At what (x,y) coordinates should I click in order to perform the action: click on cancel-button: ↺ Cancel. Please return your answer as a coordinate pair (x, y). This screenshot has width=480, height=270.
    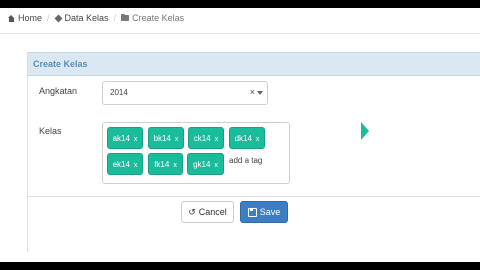
    Looking at the image, I should click on (207, 212).